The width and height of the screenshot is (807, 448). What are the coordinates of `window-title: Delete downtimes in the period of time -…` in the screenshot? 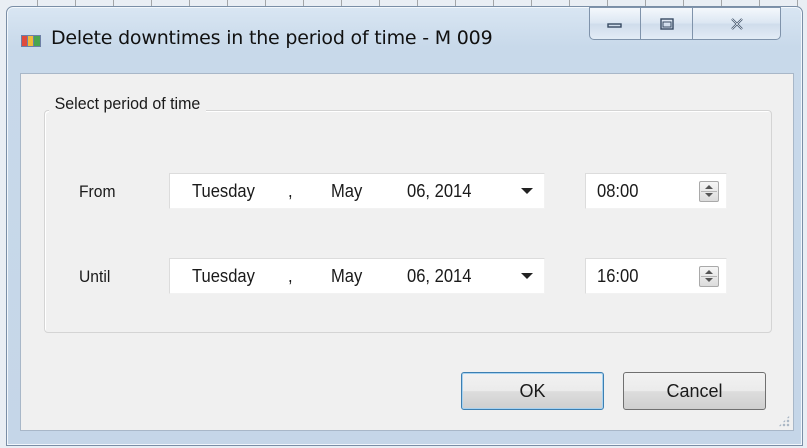 It's located at (272, 38).